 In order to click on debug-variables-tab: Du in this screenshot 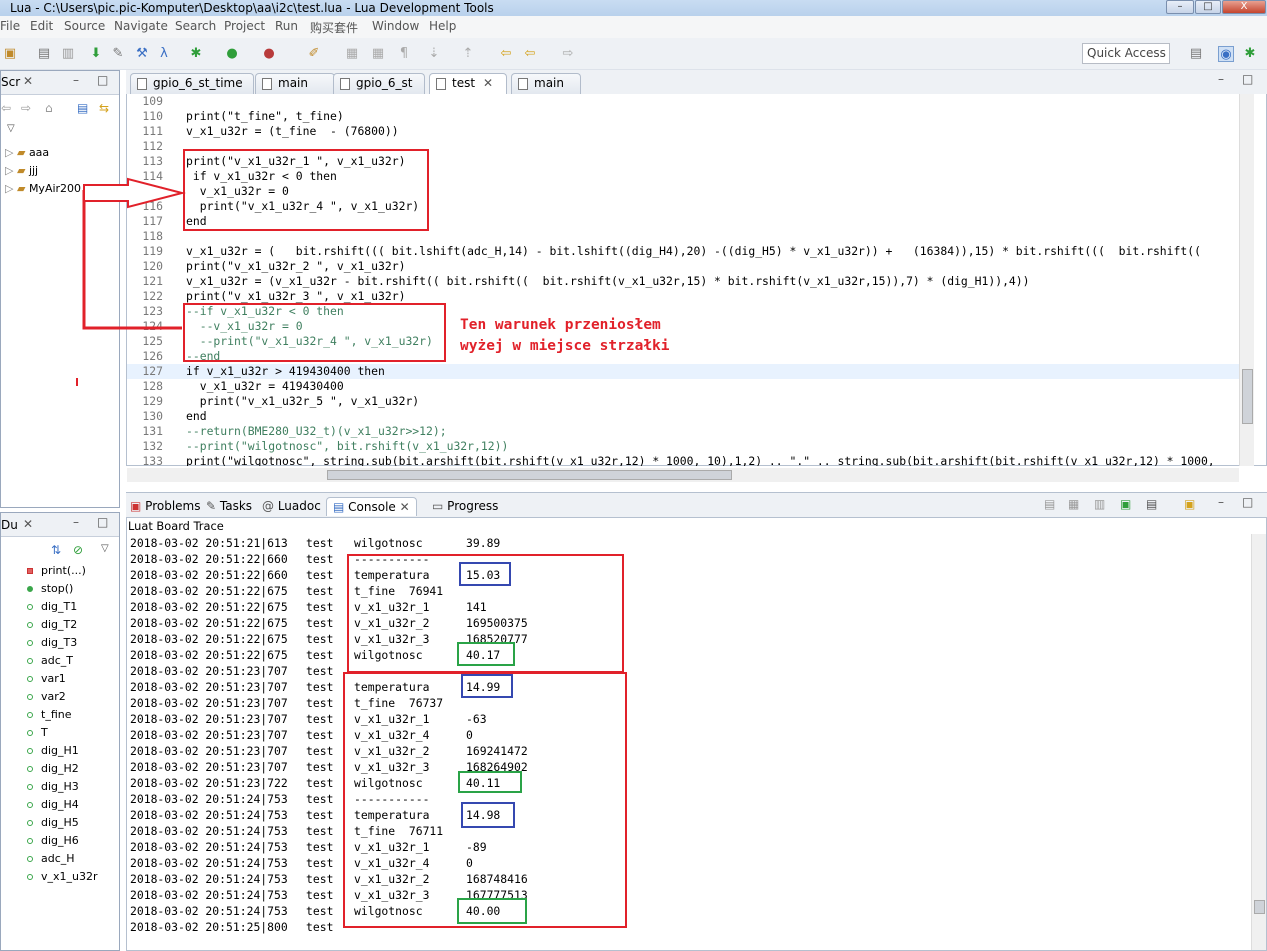, I will do `click(9, 525)`.